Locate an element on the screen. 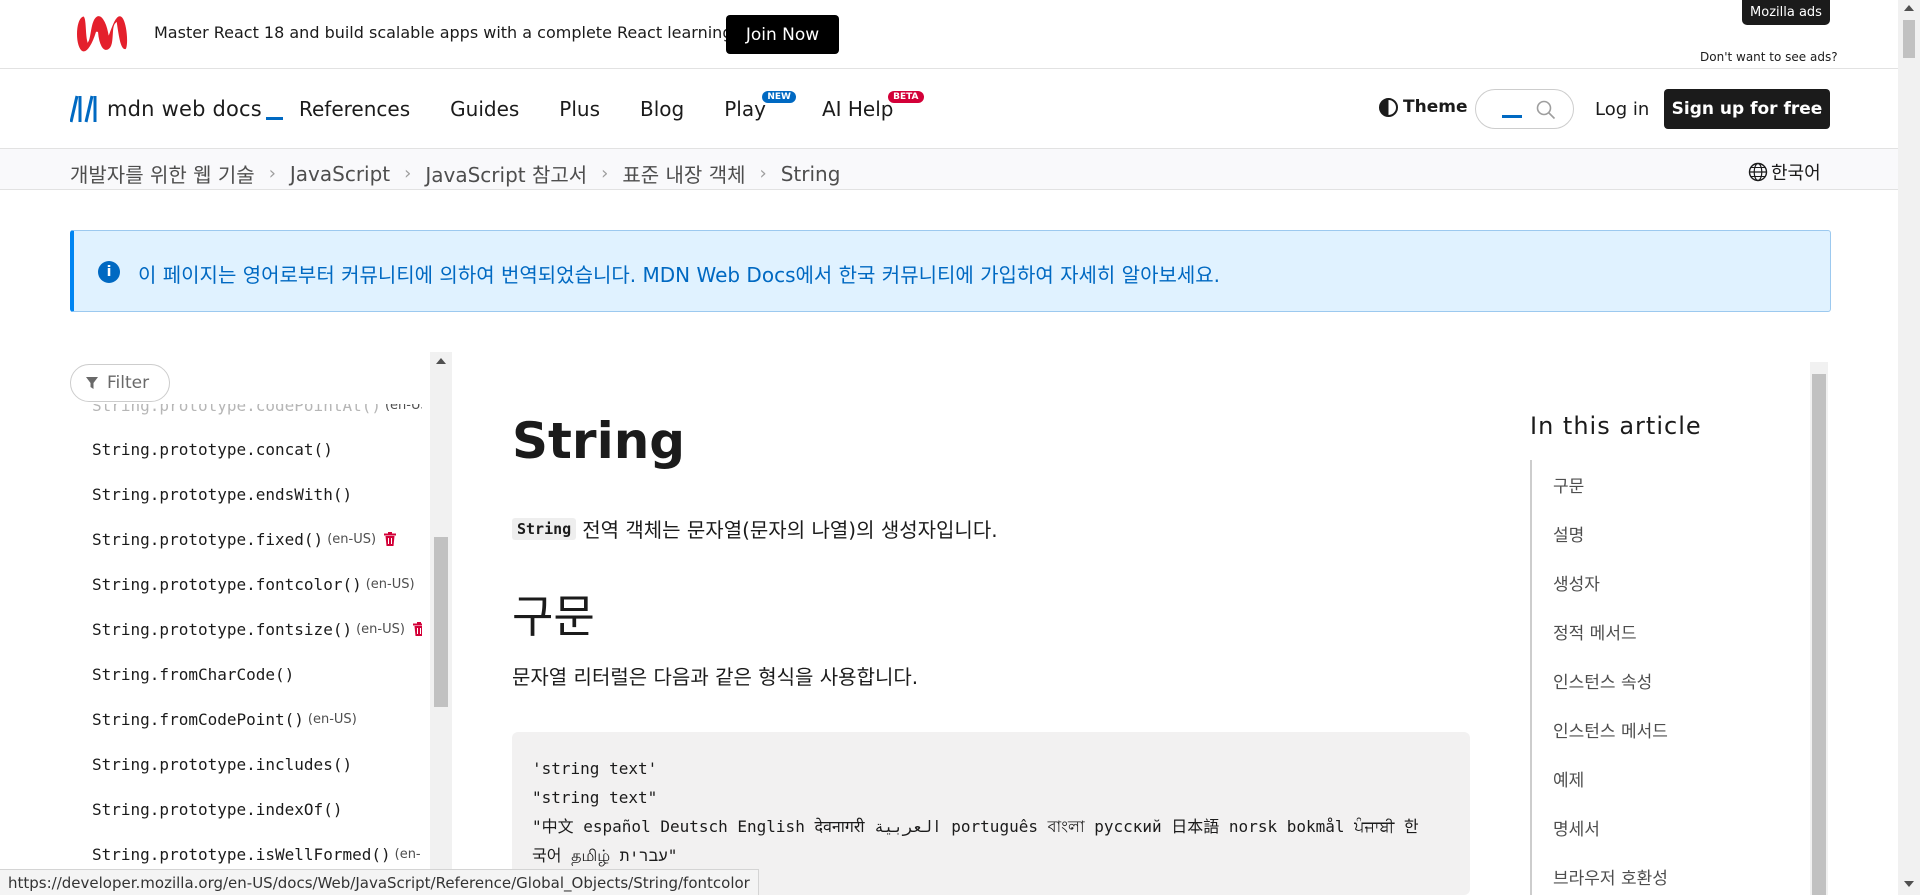  toc-scrollbar is located at coordinates (1819, 628).